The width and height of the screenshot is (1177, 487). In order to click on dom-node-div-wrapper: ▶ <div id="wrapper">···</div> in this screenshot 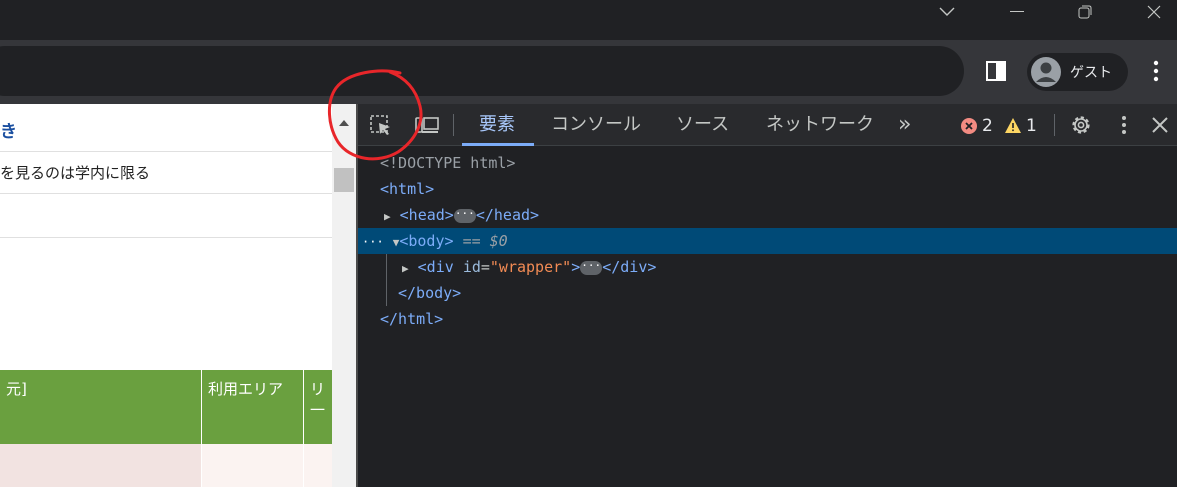, I will do `click(767, 267)`.